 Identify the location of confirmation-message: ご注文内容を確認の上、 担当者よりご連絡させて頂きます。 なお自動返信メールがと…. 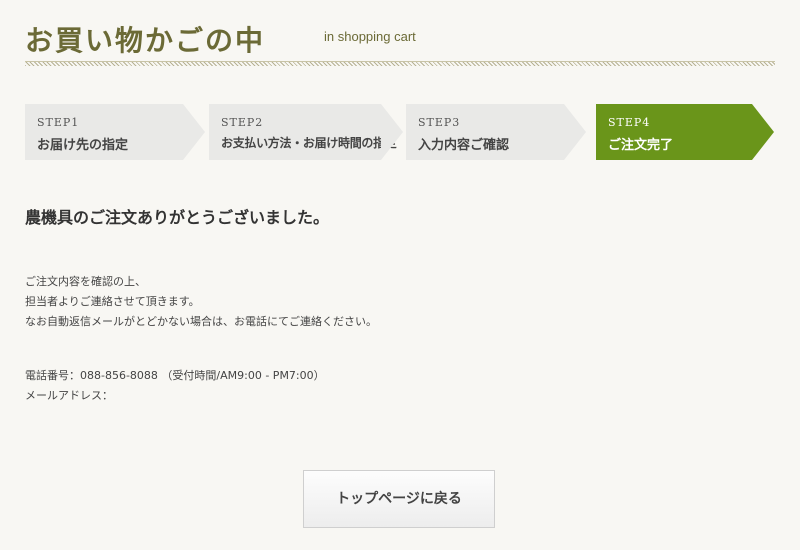
(201, 302).